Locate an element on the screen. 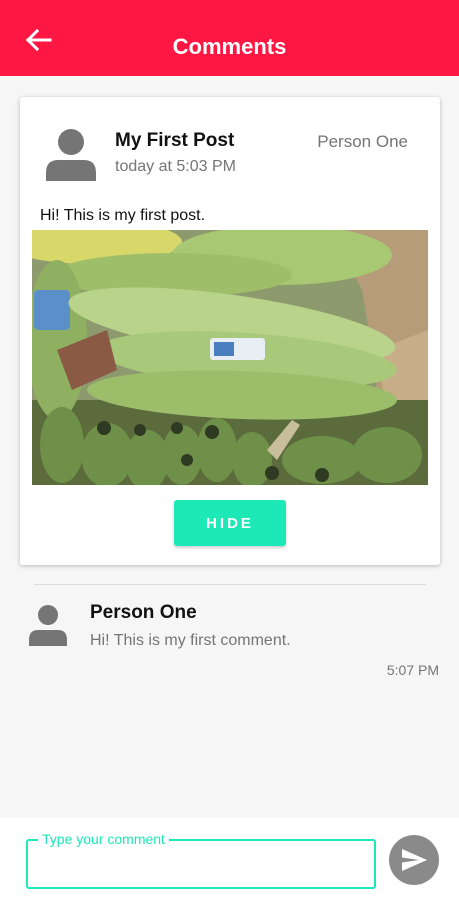 The width and height of the screenshot is (459, 900). comment-input is located at coordinates (201, 865).